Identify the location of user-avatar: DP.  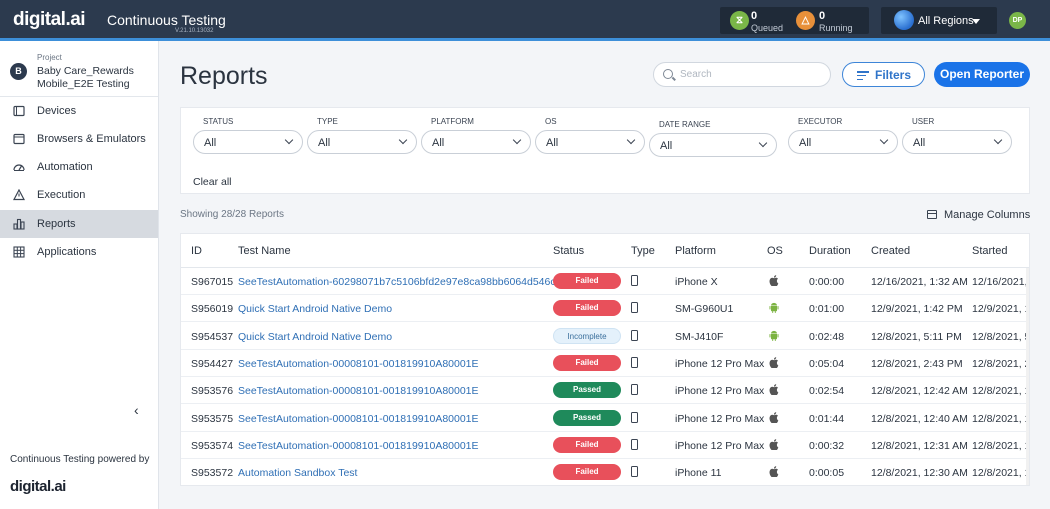
(1017, 20).